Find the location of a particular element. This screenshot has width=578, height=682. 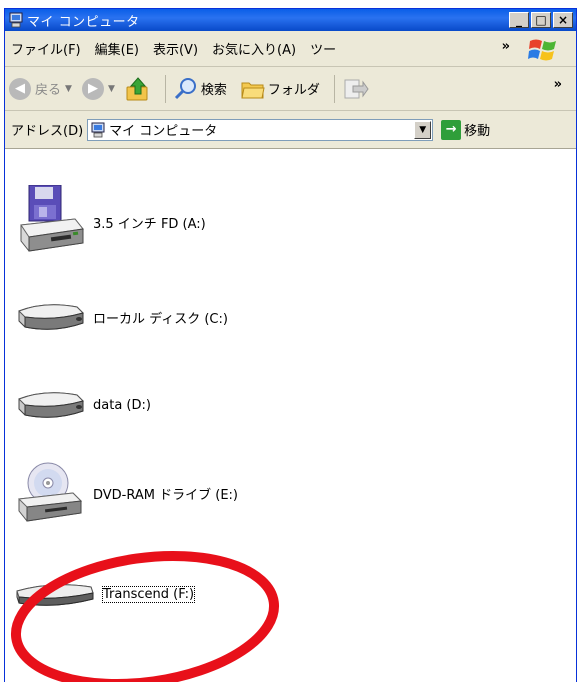

drive-label-d: data (D:) is located at coordinates (122, 405).